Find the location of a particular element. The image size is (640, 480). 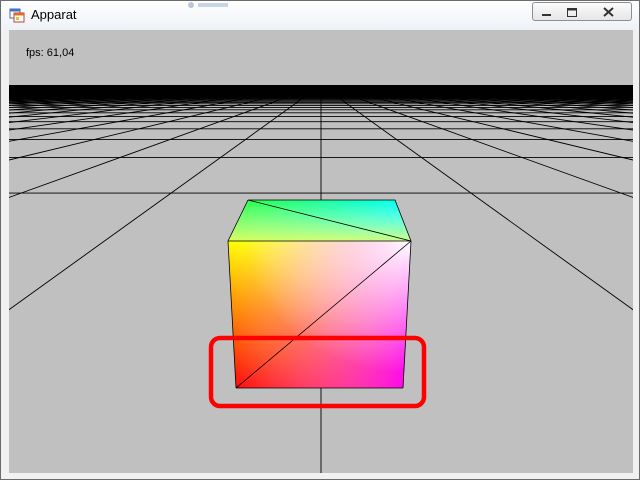

title-bar: Apparat is located at coordinates (320, 15).